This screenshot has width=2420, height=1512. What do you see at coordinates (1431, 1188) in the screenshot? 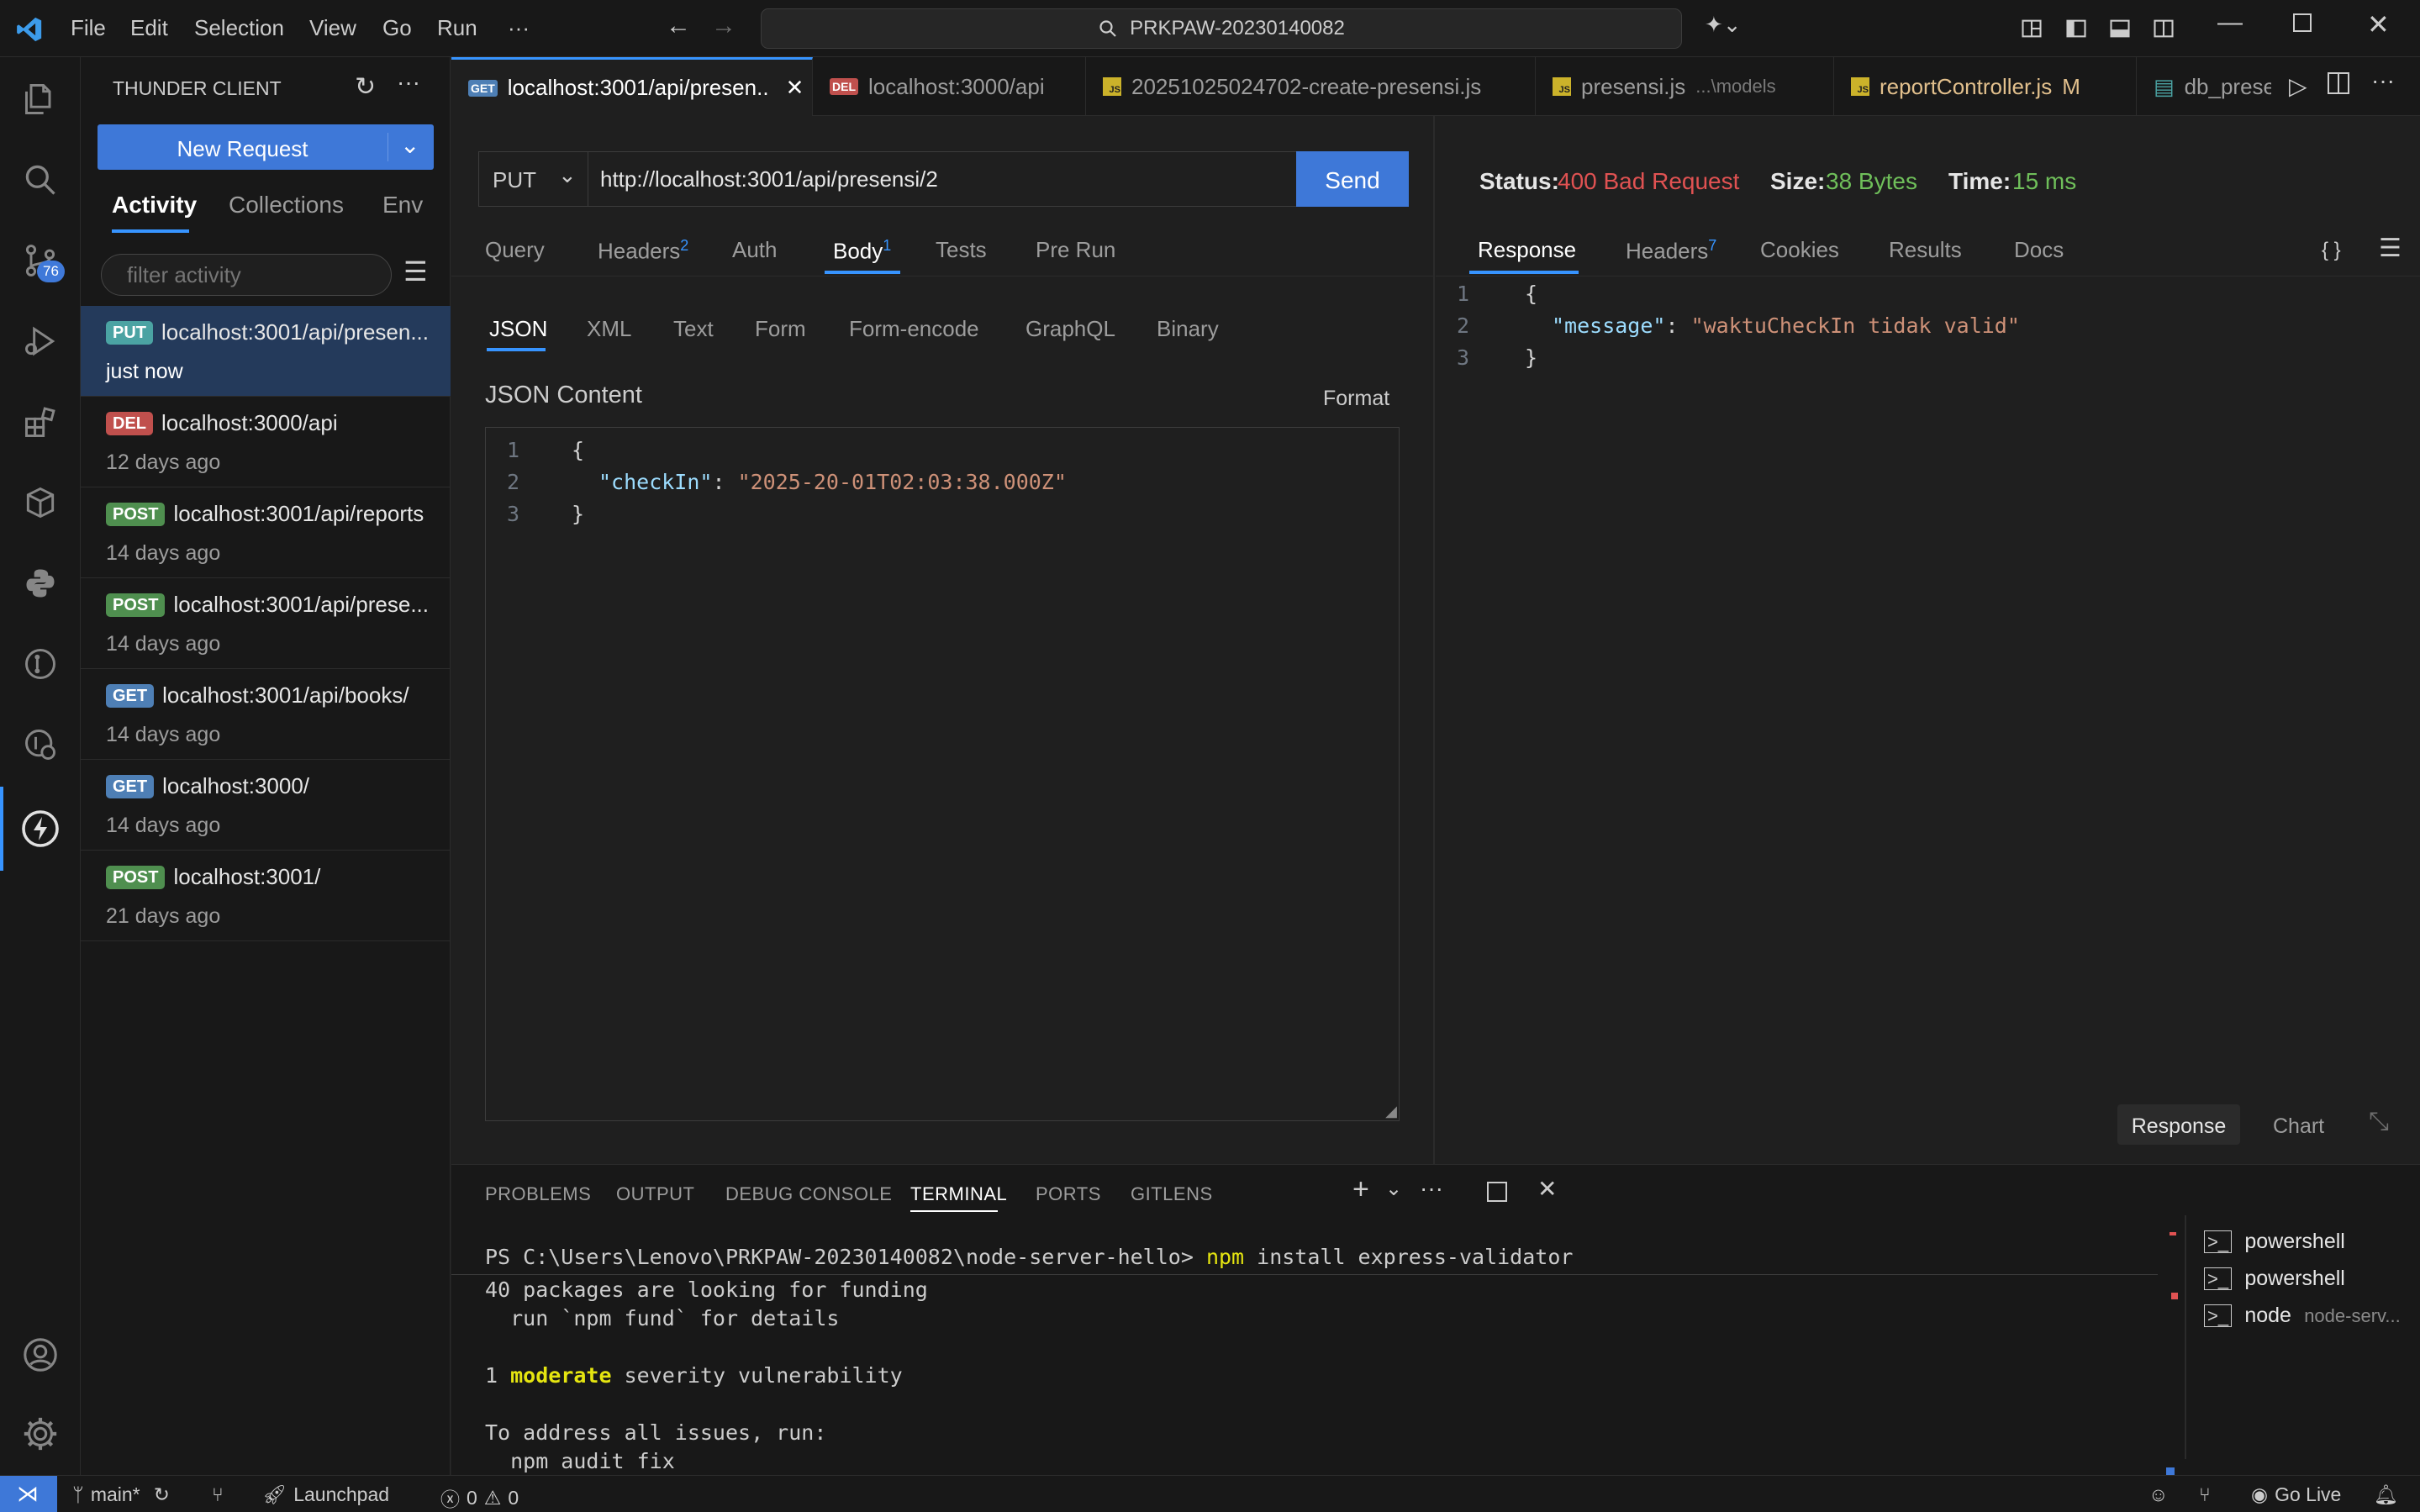
I see `panel-more-icon: ···` at bounding box center [1431, 1188].